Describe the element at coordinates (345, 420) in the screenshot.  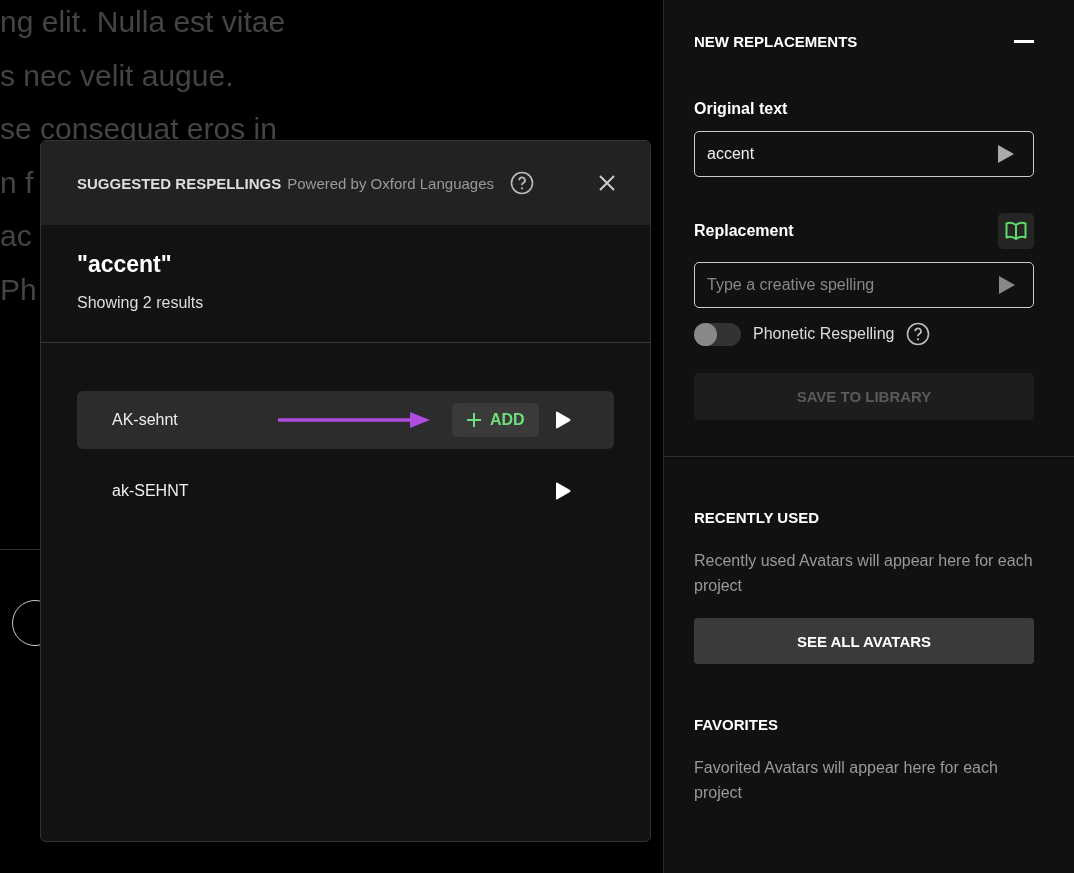
I see `result-row: AK-sehnt ADD` at that location.